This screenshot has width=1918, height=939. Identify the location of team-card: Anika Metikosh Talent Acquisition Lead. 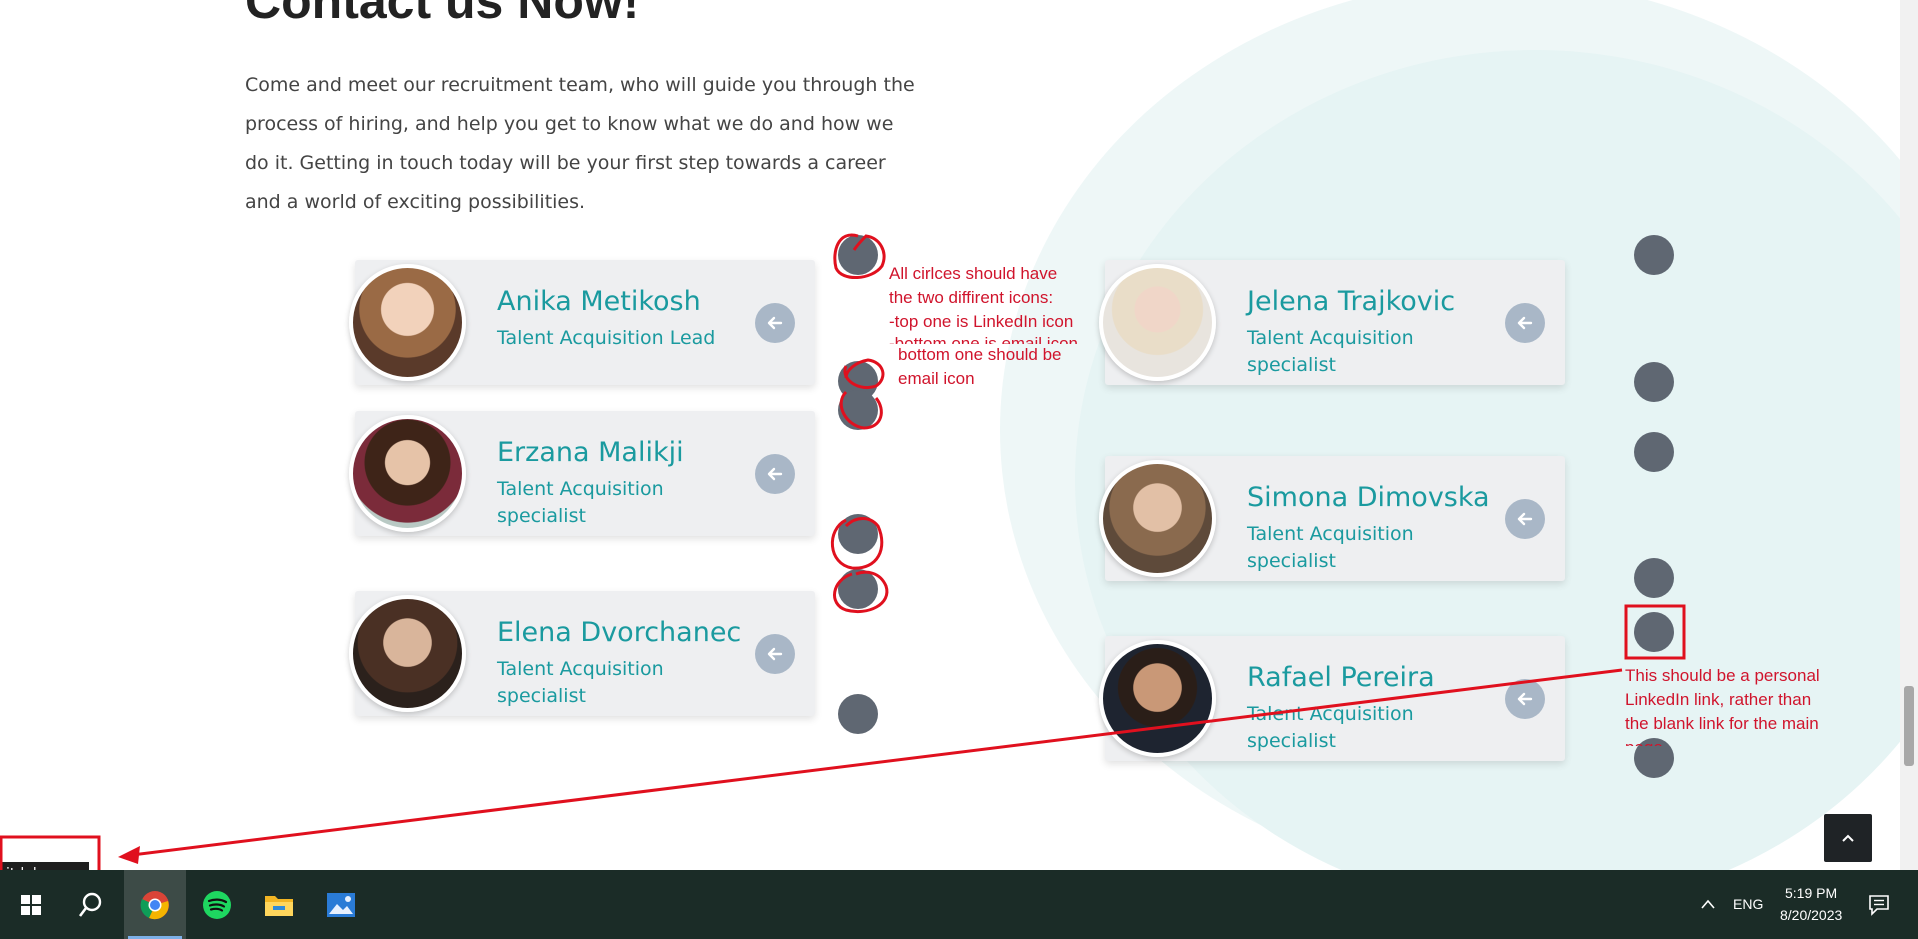
(582, 322).